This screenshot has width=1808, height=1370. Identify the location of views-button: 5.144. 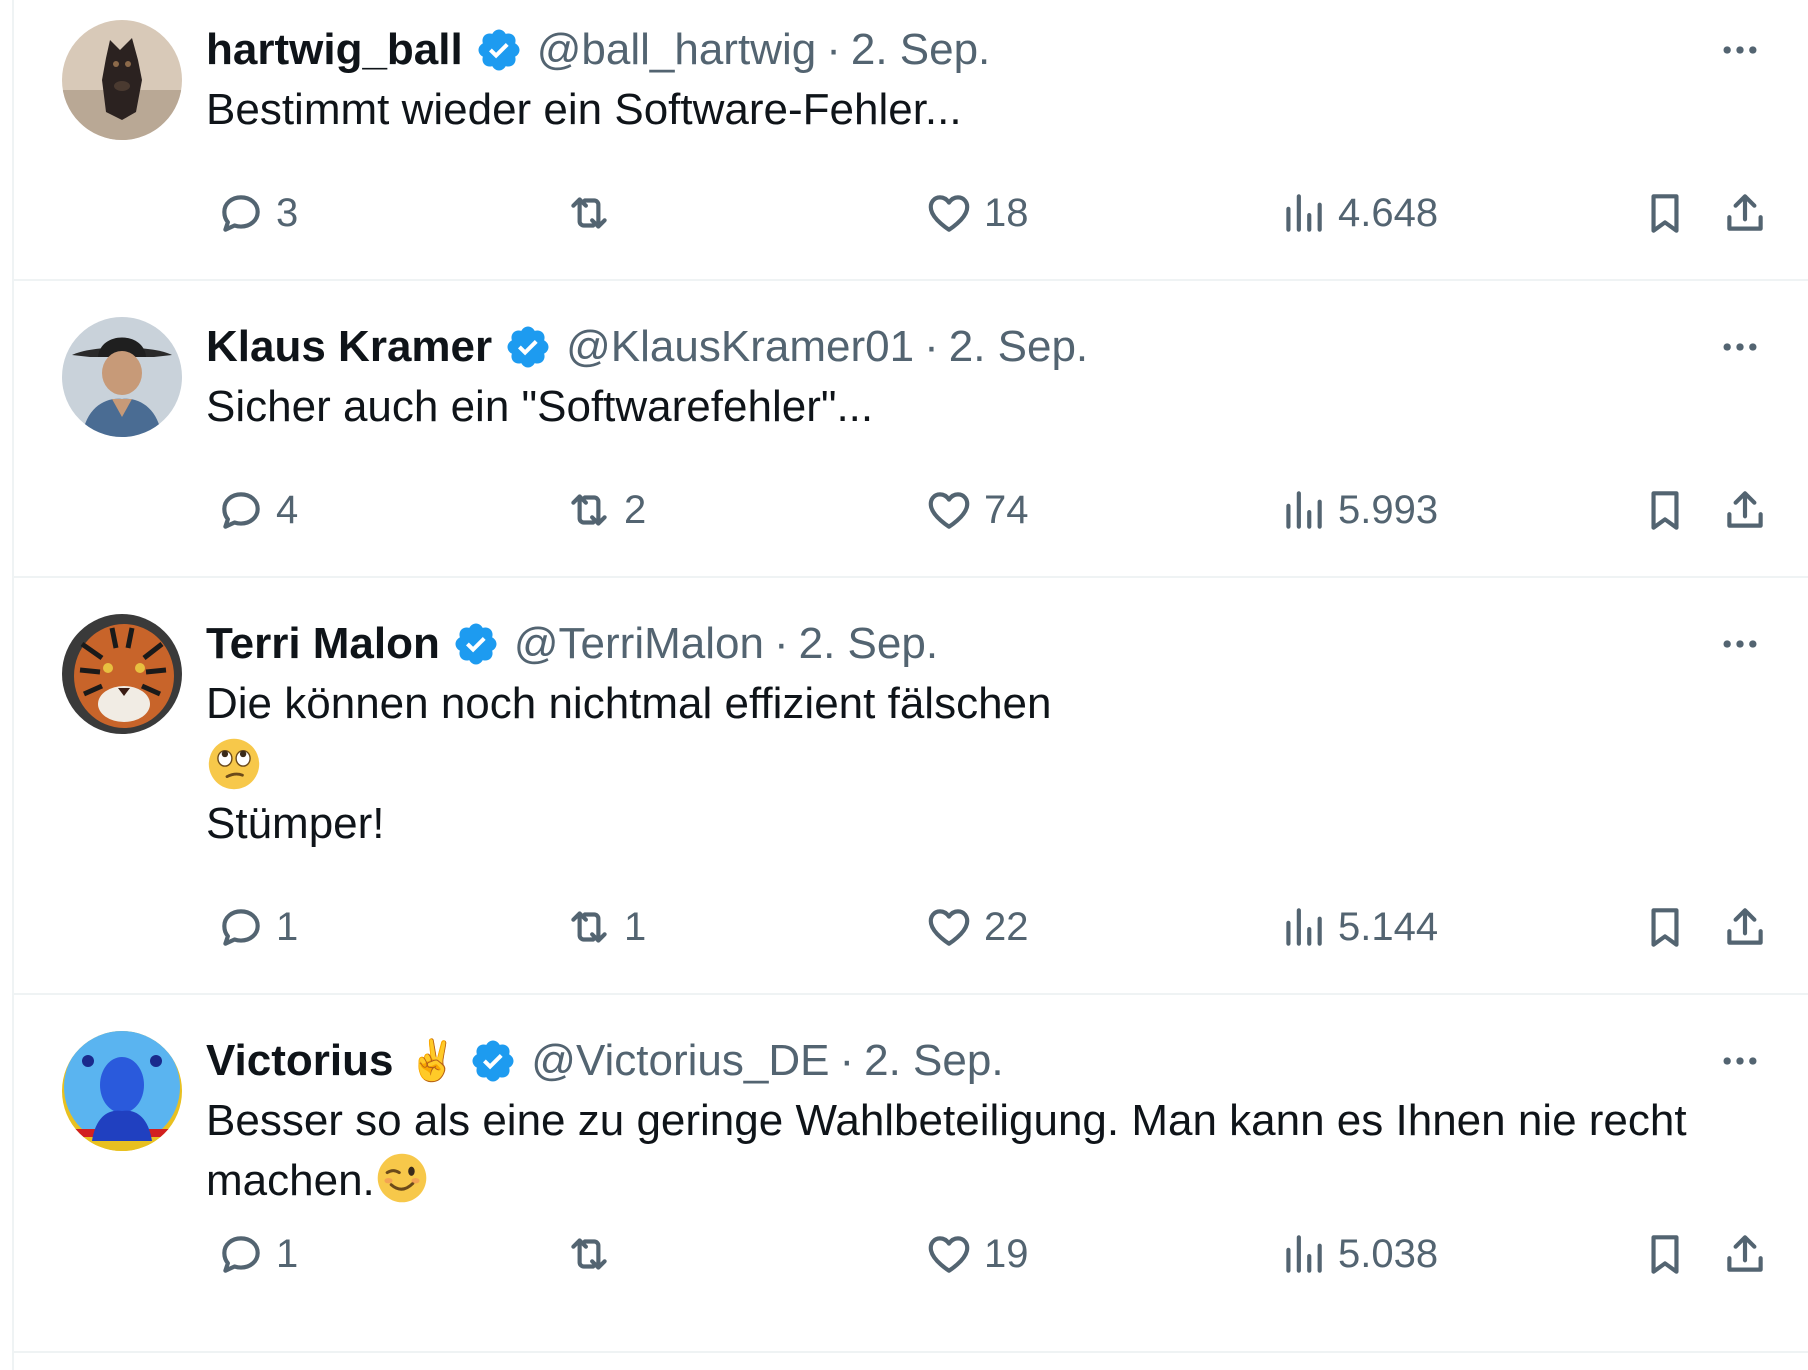
(1358, 927).